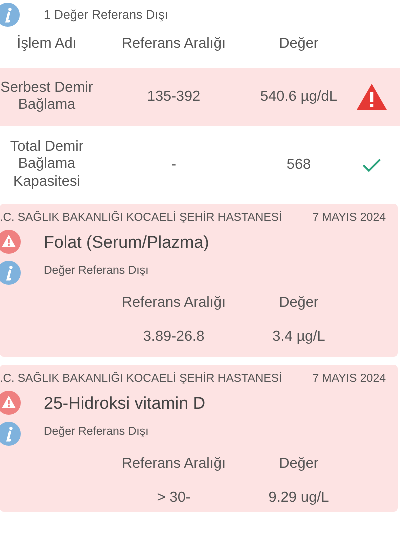  Describe the element at coordinates (47, 44) in the screenshot. I see `column-header: İşlem Adı` at that location.